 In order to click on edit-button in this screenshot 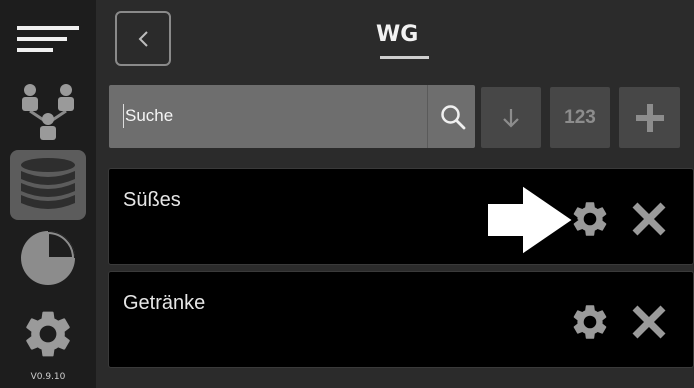, I will do `click(590, 324)`.